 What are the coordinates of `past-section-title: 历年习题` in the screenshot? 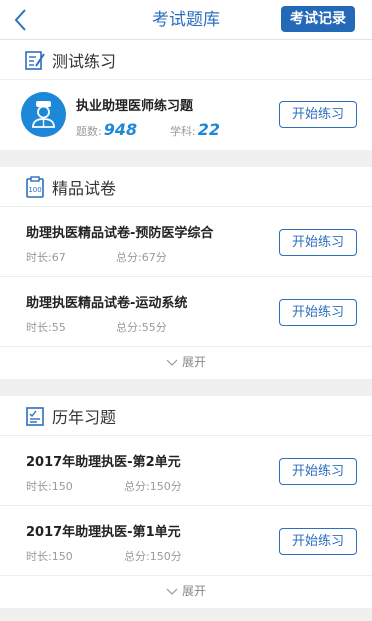 It's located at (84, 417).